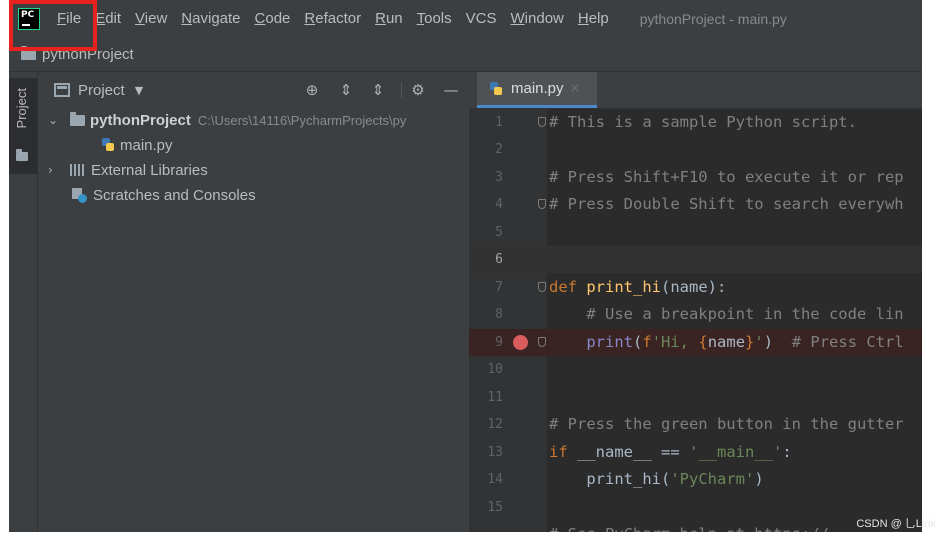 This screenshot has height=539, width=950. Describe the element at coordinates (346, 90) in the screenshot. I see `expand-all-icon: ⇕` at that location.